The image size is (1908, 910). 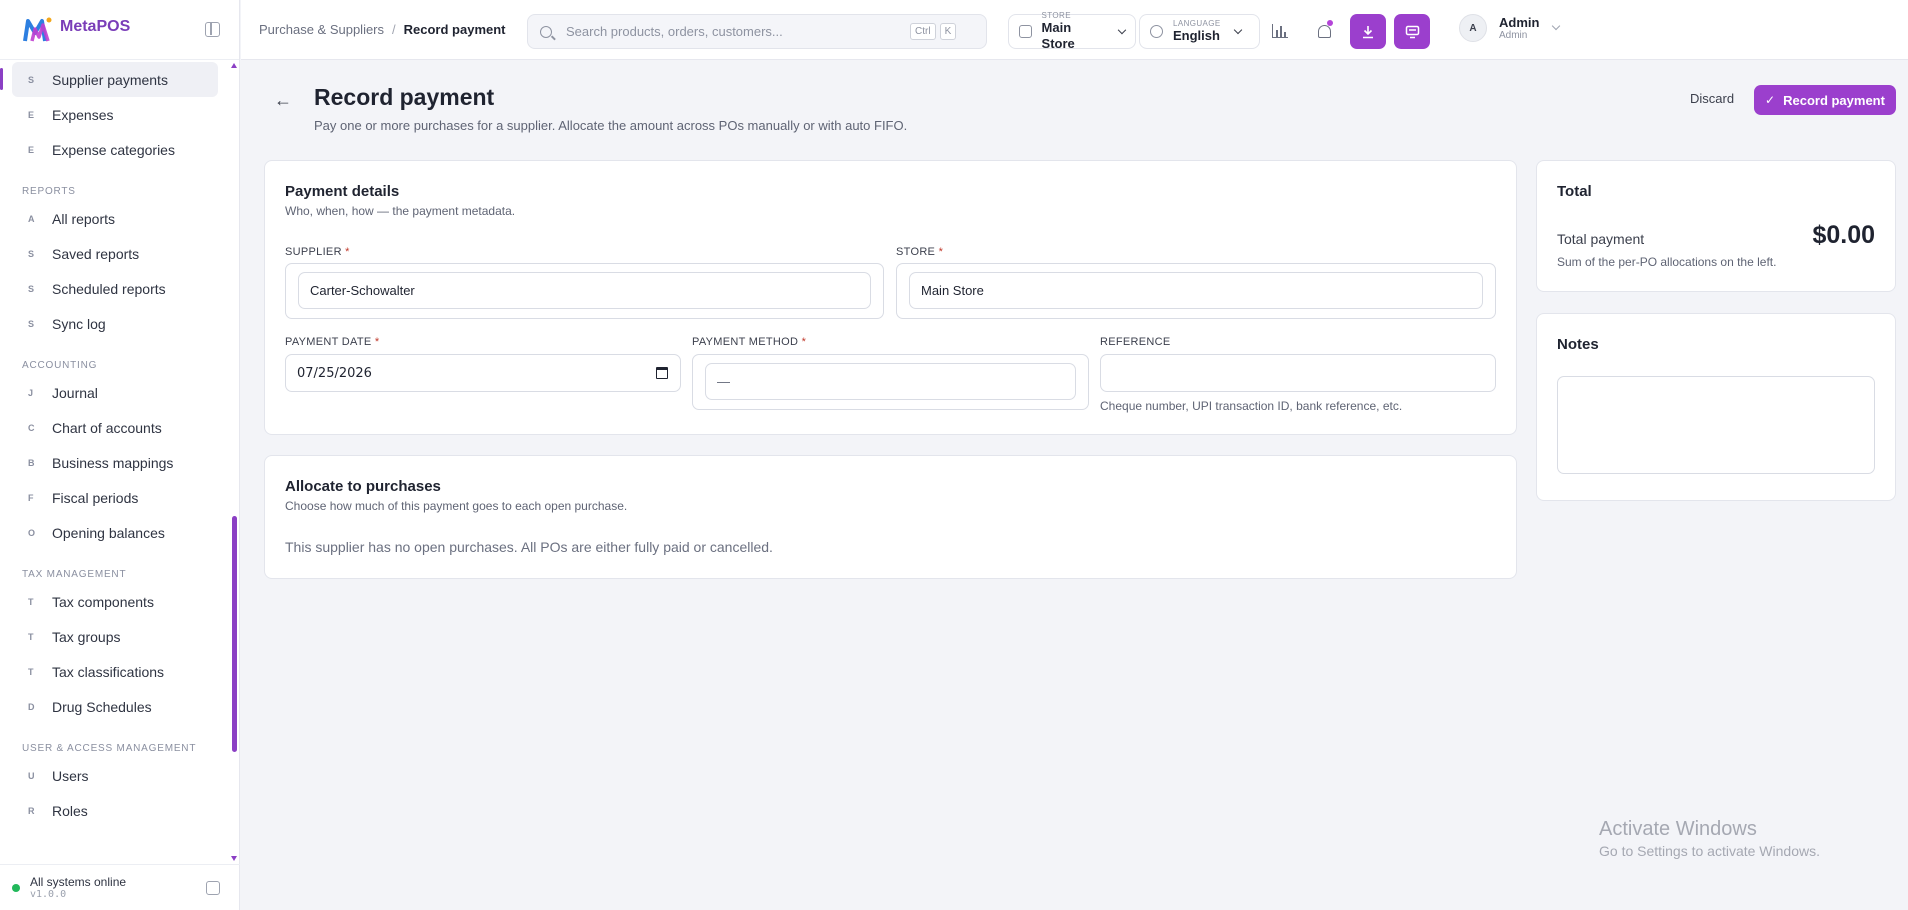 I want to click on breadcrumb-parent-link: Purchase & Suppliers, so click(x=321, y=29).